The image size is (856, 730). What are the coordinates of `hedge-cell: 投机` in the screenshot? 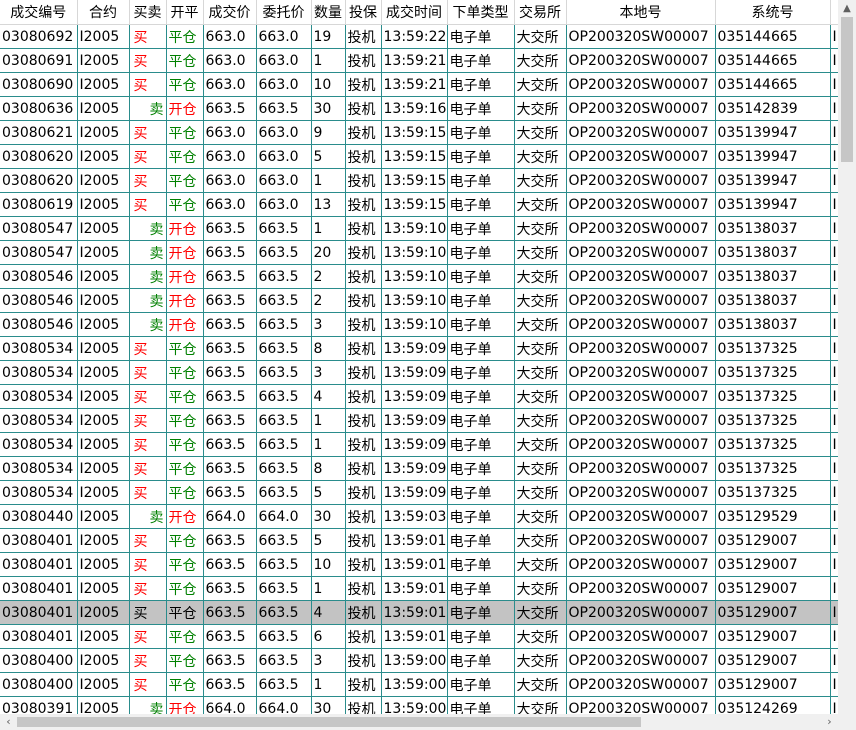 It's located at (363, 396).